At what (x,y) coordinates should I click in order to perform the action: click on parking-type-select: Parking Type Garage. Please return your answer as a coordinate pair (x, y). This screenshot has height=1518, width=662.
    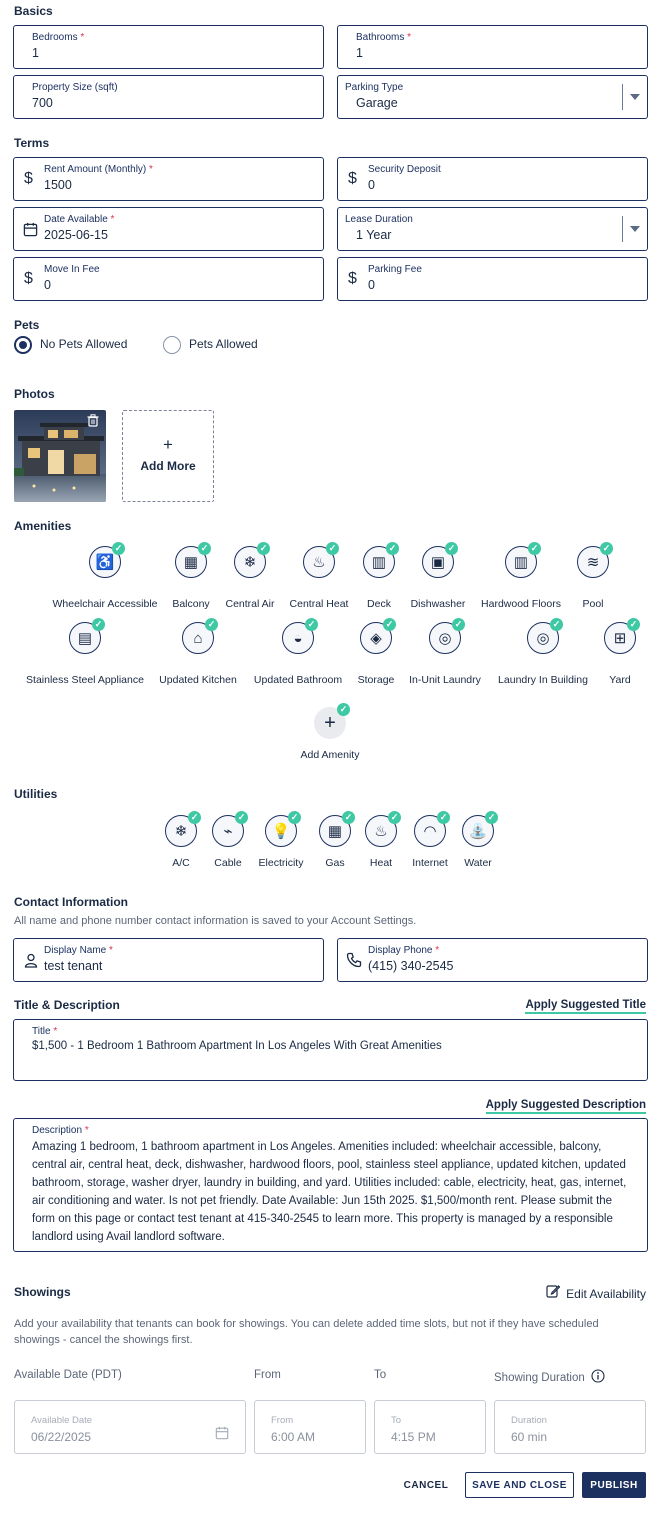
    Looking at the image, I should click on (492, 97).